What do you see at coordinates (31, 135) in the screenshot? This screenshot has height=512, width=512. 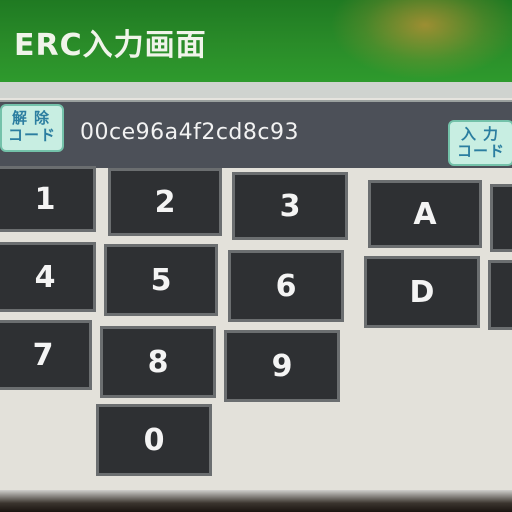 I see `release-code-label-line2: コード` at bounding box center [31, 135].